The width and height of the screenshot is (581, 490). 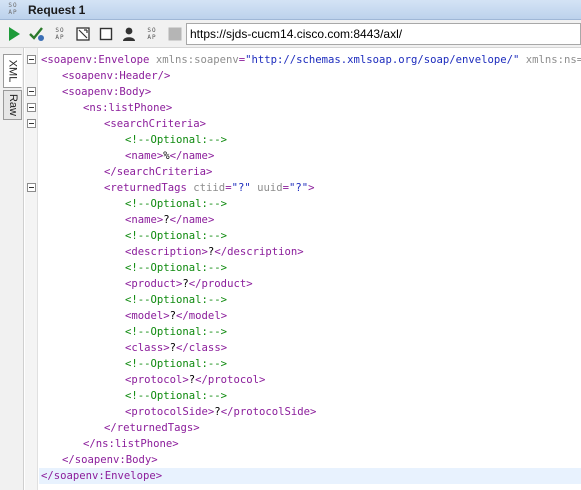 What do you see at coordinates (310, 348) in the screenshot?
I see `code-line: <class>?</class>` at bounding box center [310, 348].